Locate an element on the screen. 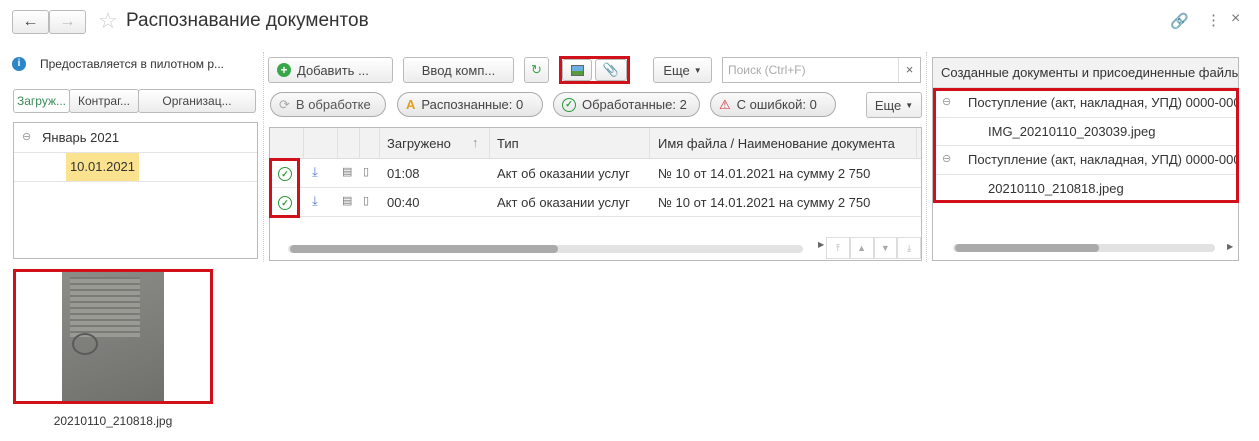  refresh-icon: ↻ is located at coordinates (536, 69).